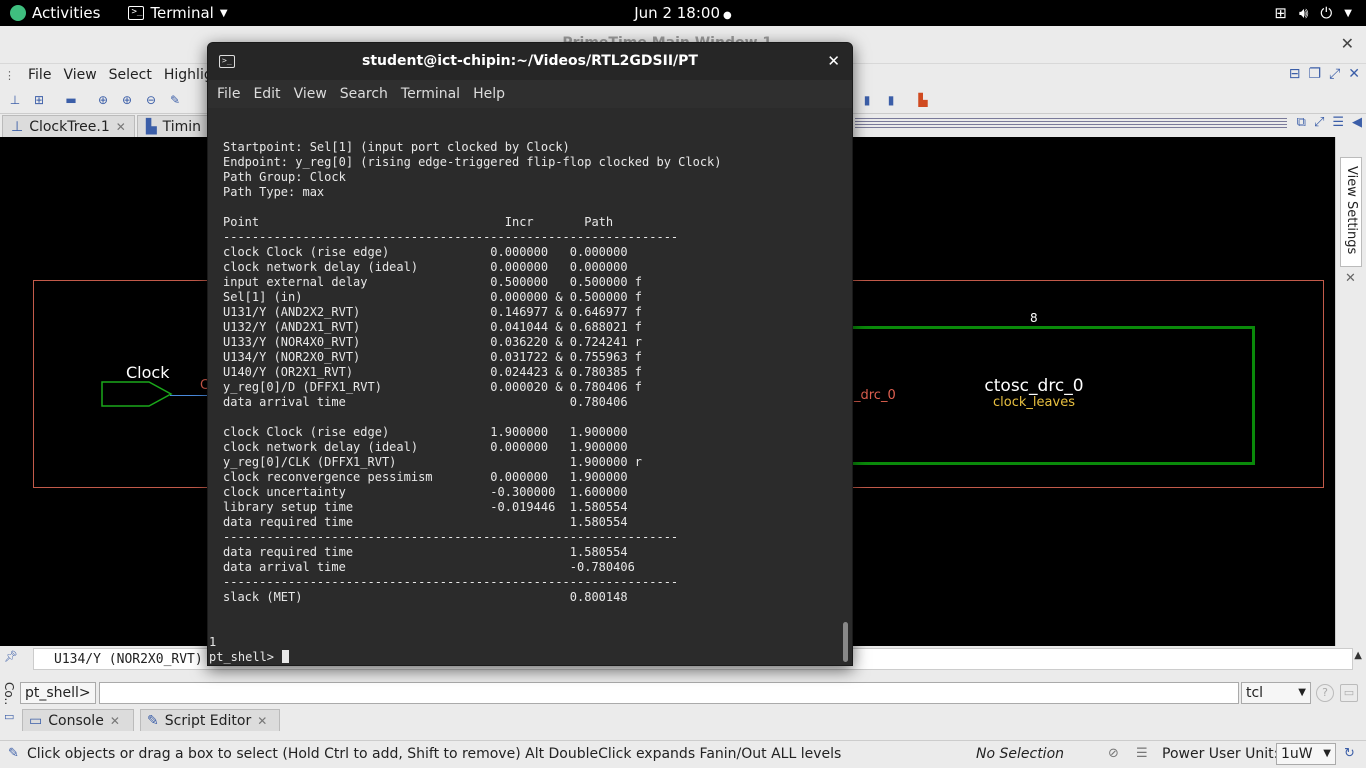 The width and height of the screenshot is (1366, 768). Describe the element at coordinates (55, 13) in the screenshot. I see `activities-button: Activities` at that location.